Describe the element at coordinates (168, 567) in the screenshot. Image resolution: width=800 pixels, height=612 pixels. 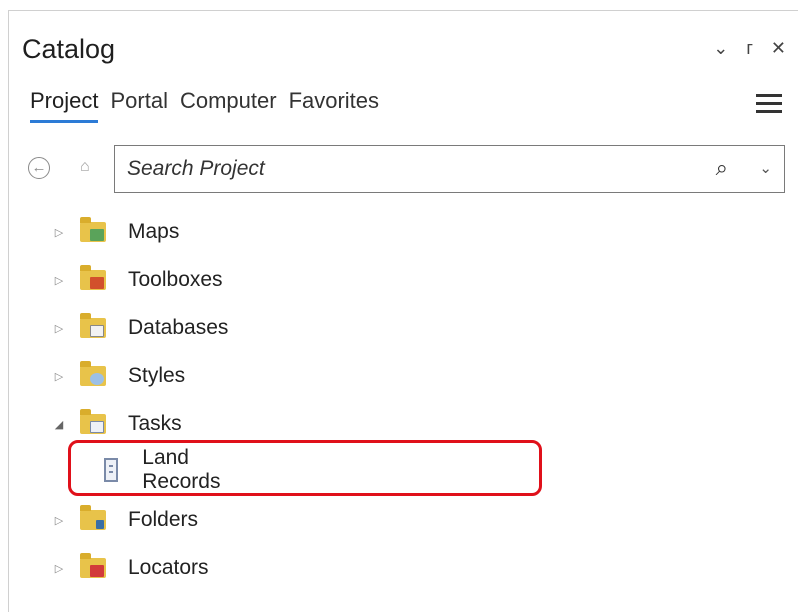
I see `tree-item-label: Locators` at that location.